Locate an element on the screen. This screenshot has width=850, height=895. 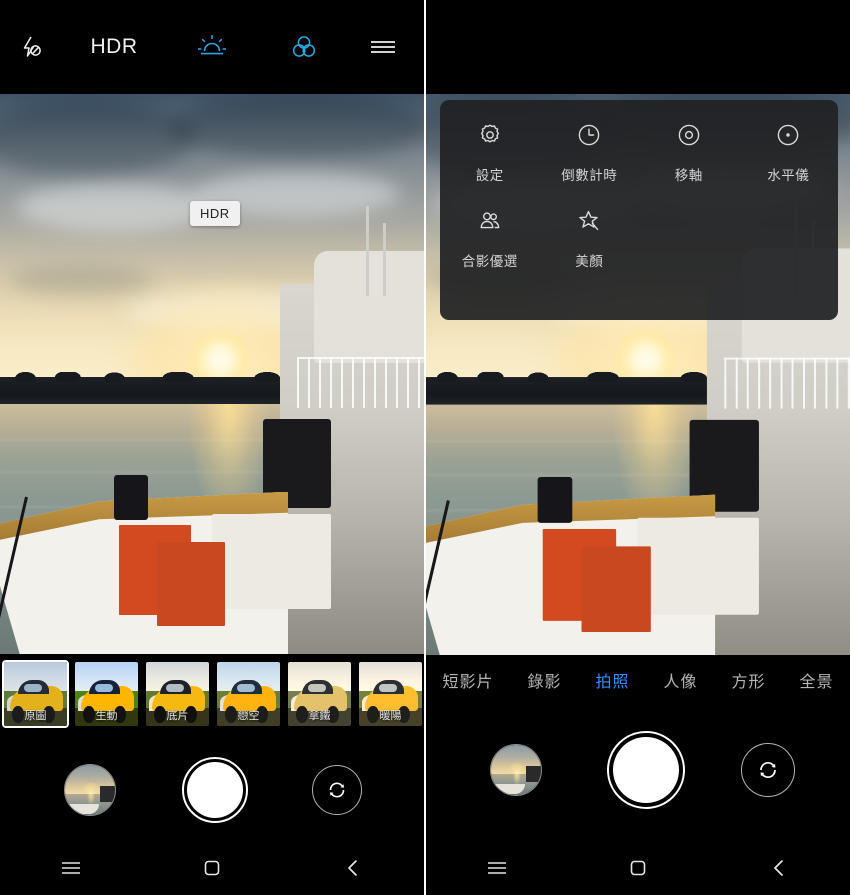
menu-item-label: 美顏 is located at coordinates (589, 261).